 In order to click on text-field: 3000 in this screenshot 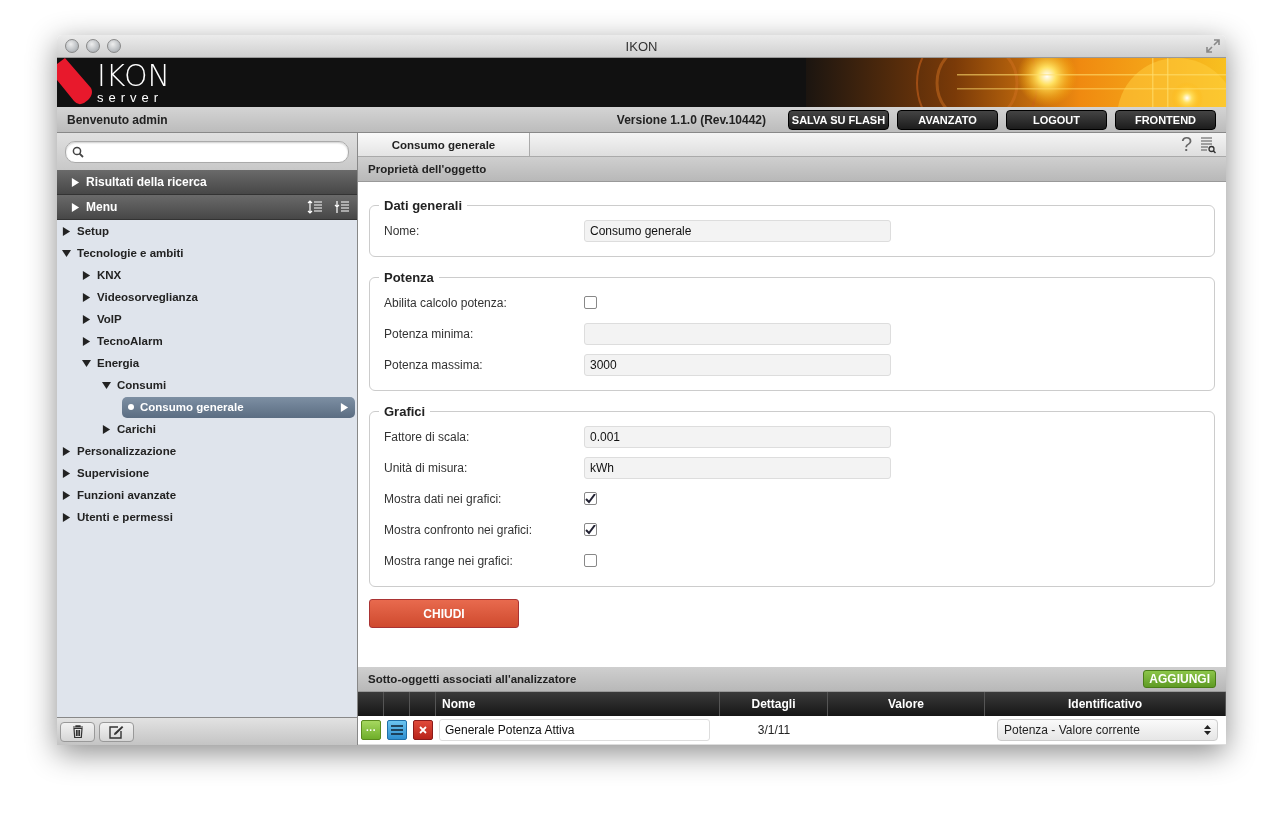, I will do `click(737, 364)`.